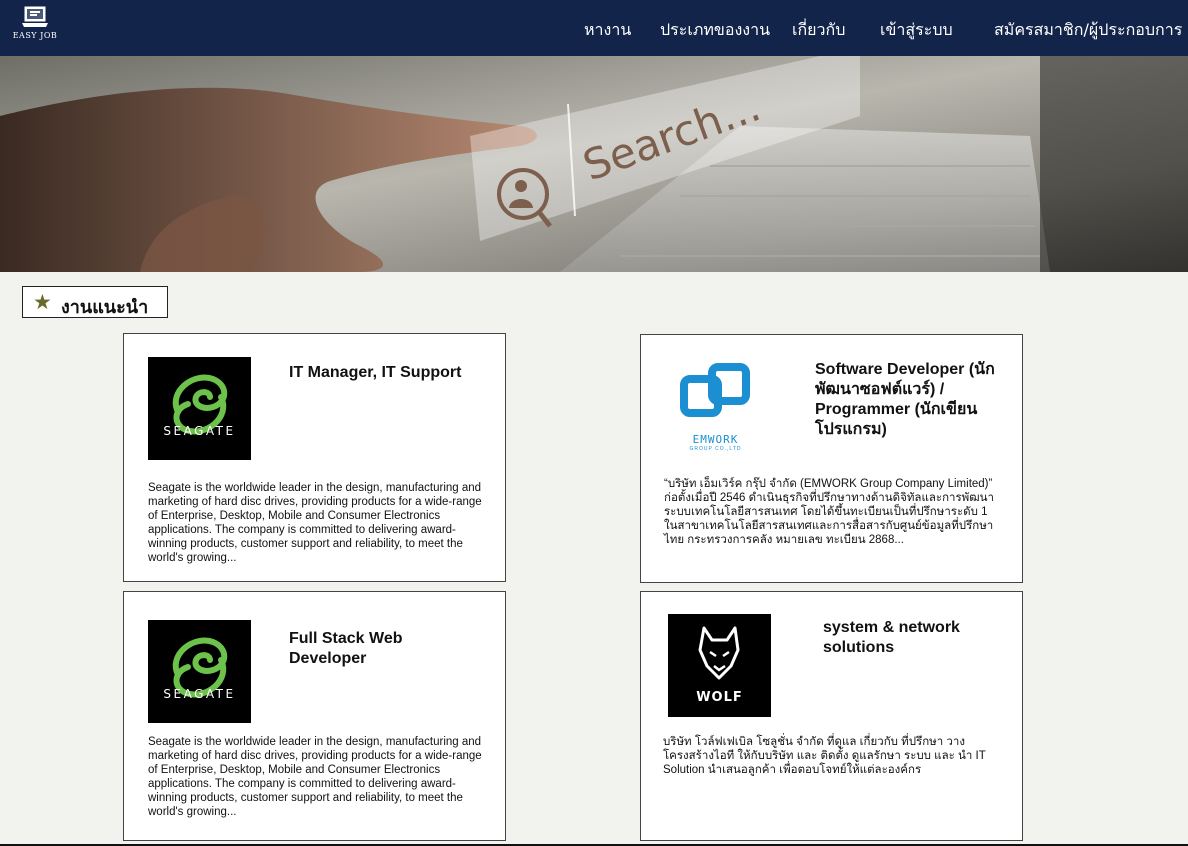  I want to click on job-title: system & network solutions, so click(913, 638).